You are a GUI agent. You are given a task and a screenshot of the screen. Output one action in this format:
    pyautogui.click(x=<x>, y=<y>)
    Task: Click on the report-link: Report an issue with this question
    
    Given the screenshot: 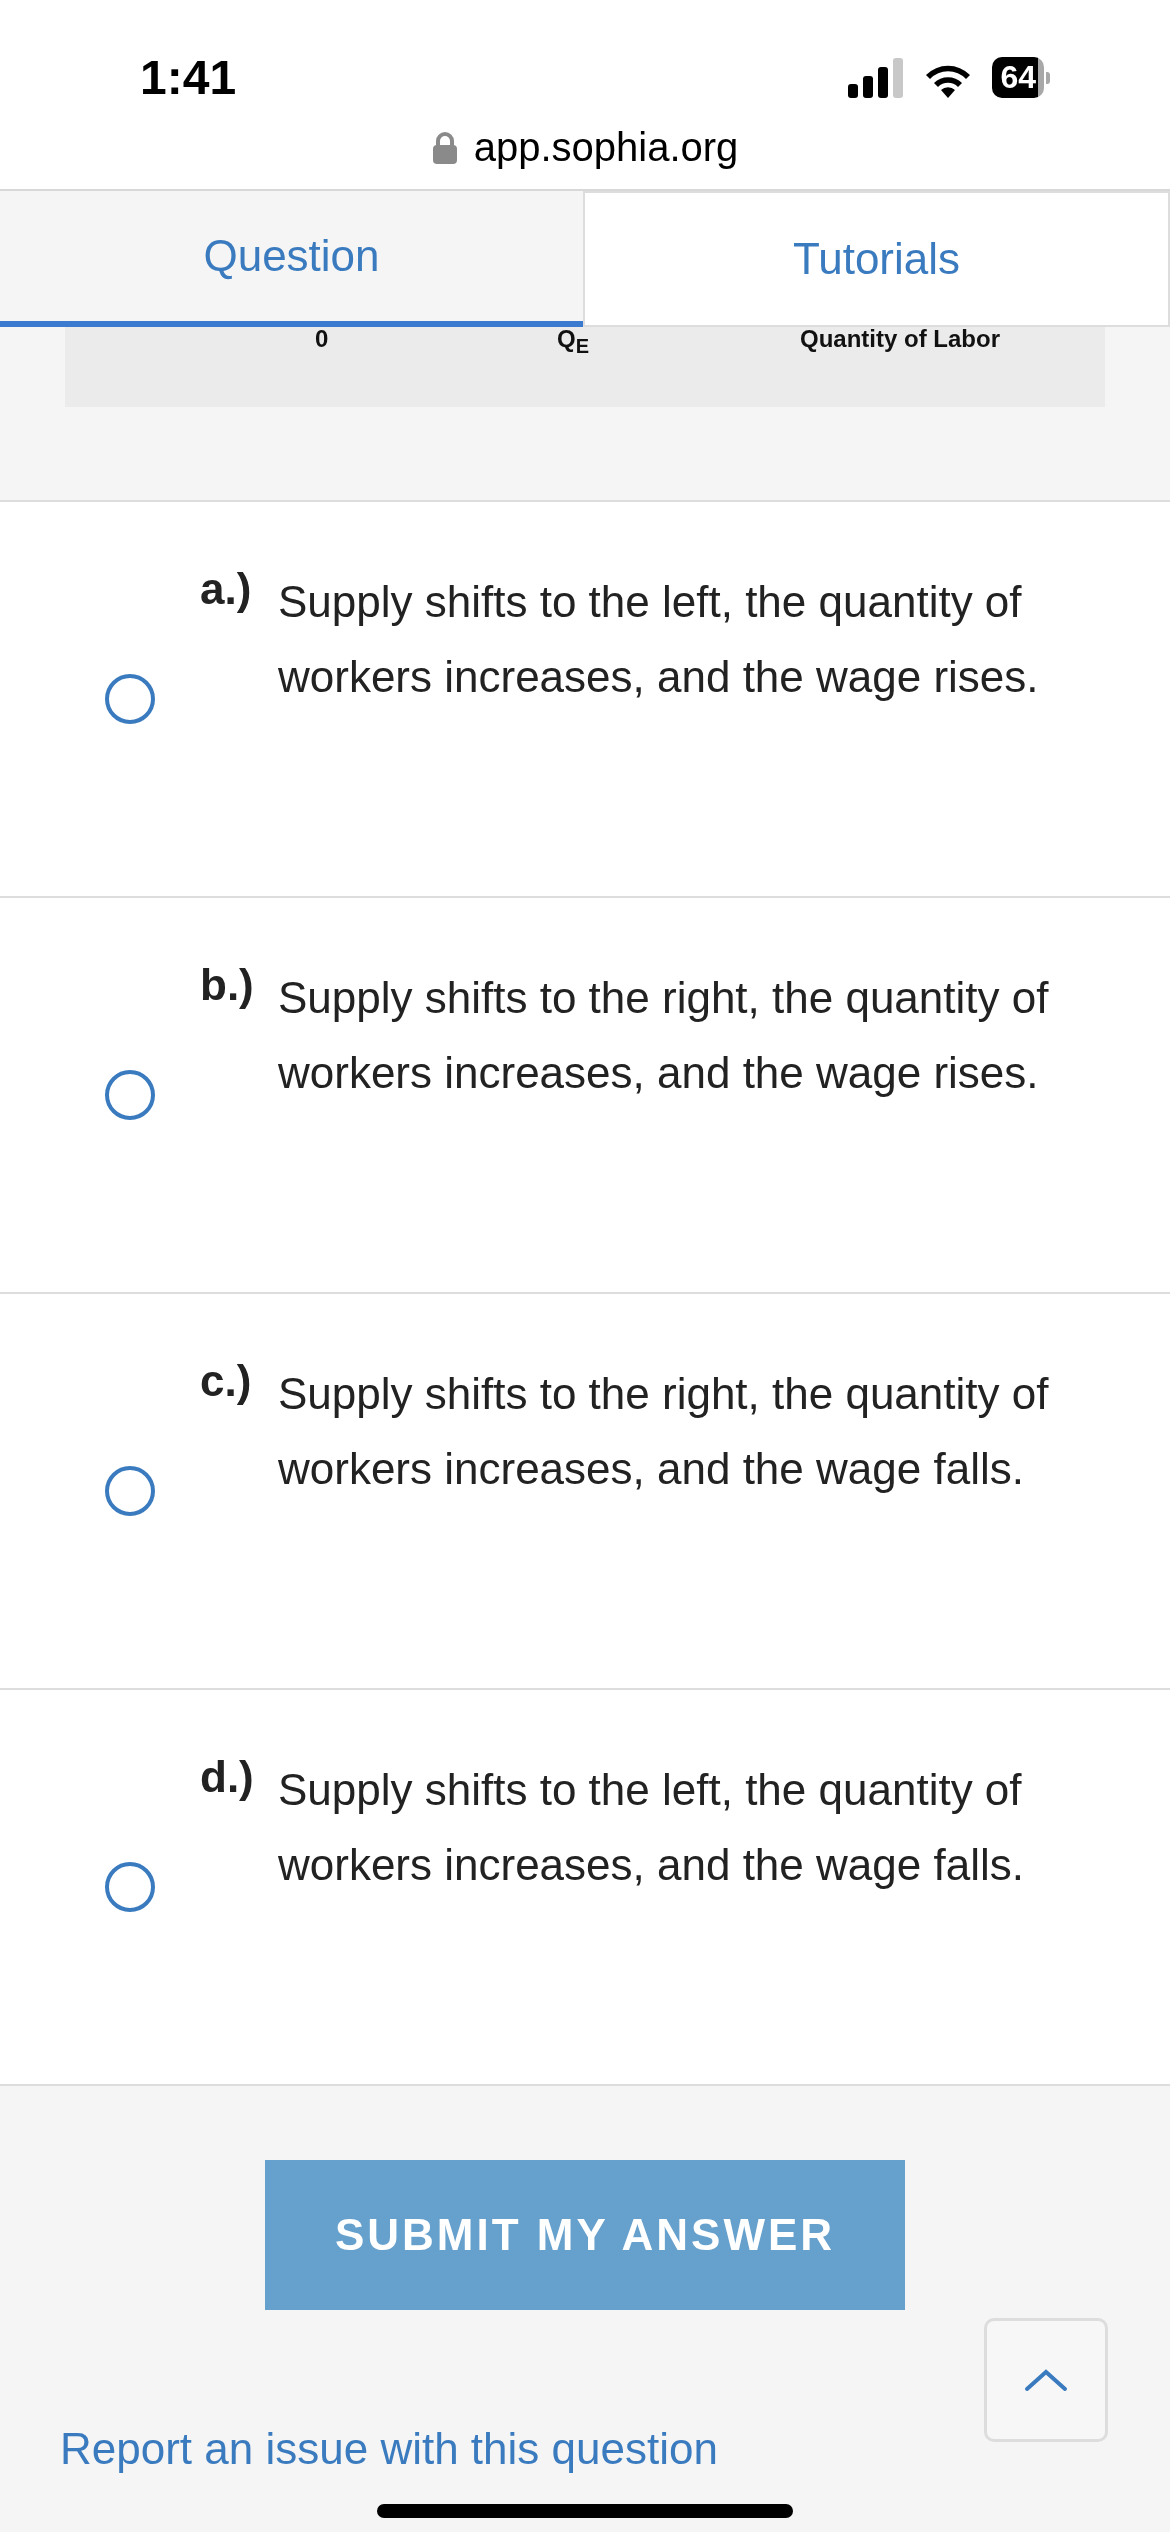 What is the action you would take?
    pyautogui.click(x=389, y=2478)
    